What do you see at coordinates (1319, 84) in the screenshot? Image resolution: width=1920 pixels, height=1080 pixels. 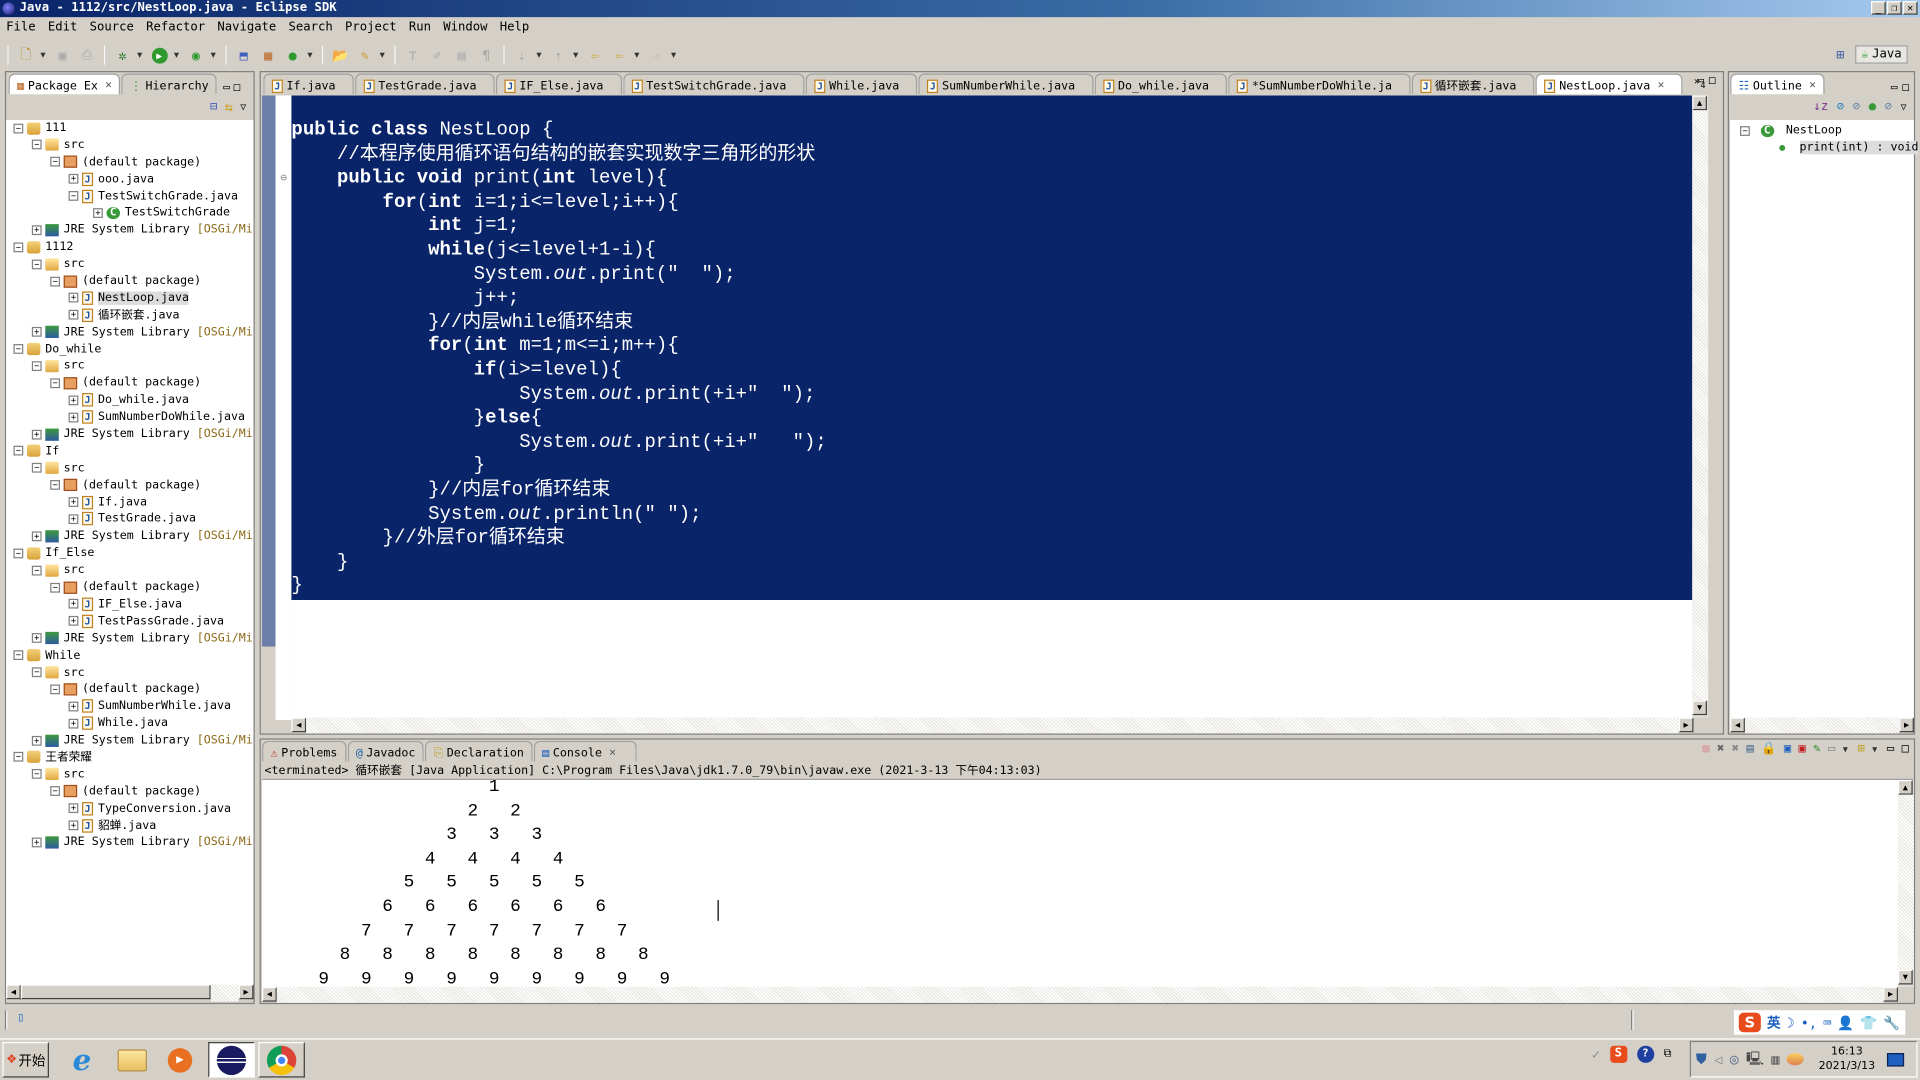 I see `editor-tab: J *SumNumberDoWhile.ja` at bounding box center [1319, 84].